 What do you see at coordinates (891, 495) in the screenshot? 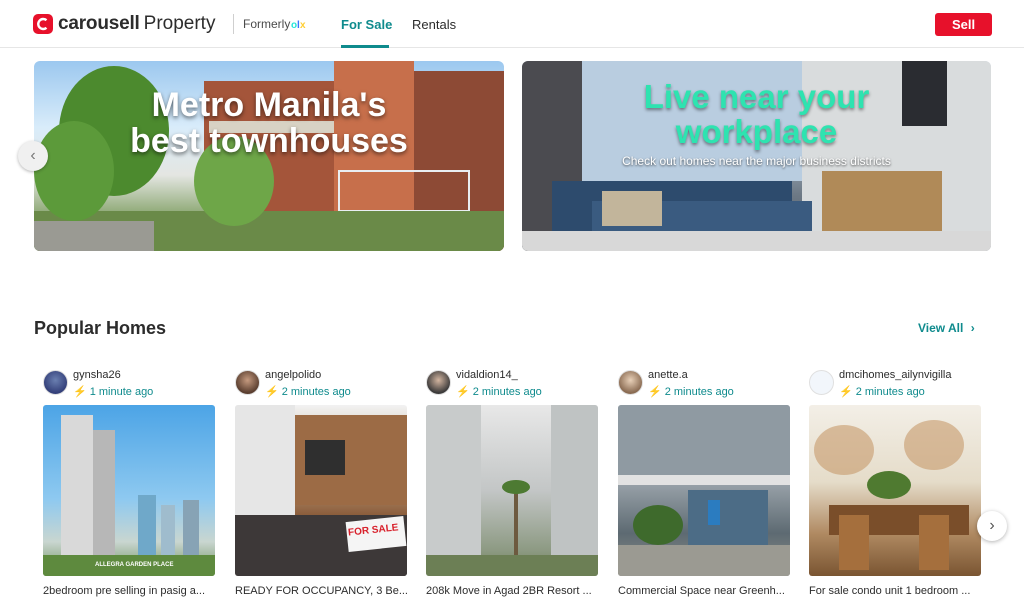
I see `dining-room-illustration` at bounding box center [891, 495].